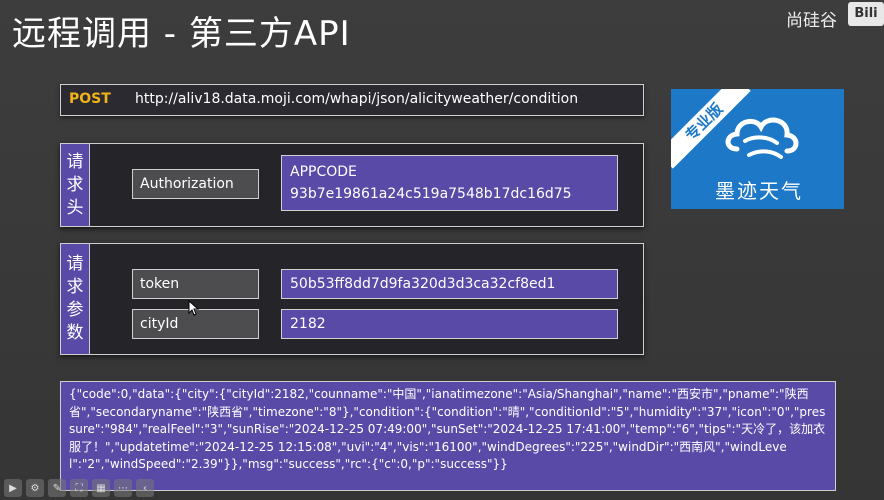 The height and width of the screenshot is (500, 884). What do you see at coordinates (181, 34) in the screenshot?
I see `slide-title: 远程调用 - 第三方API` at bounding box center [181, 34].